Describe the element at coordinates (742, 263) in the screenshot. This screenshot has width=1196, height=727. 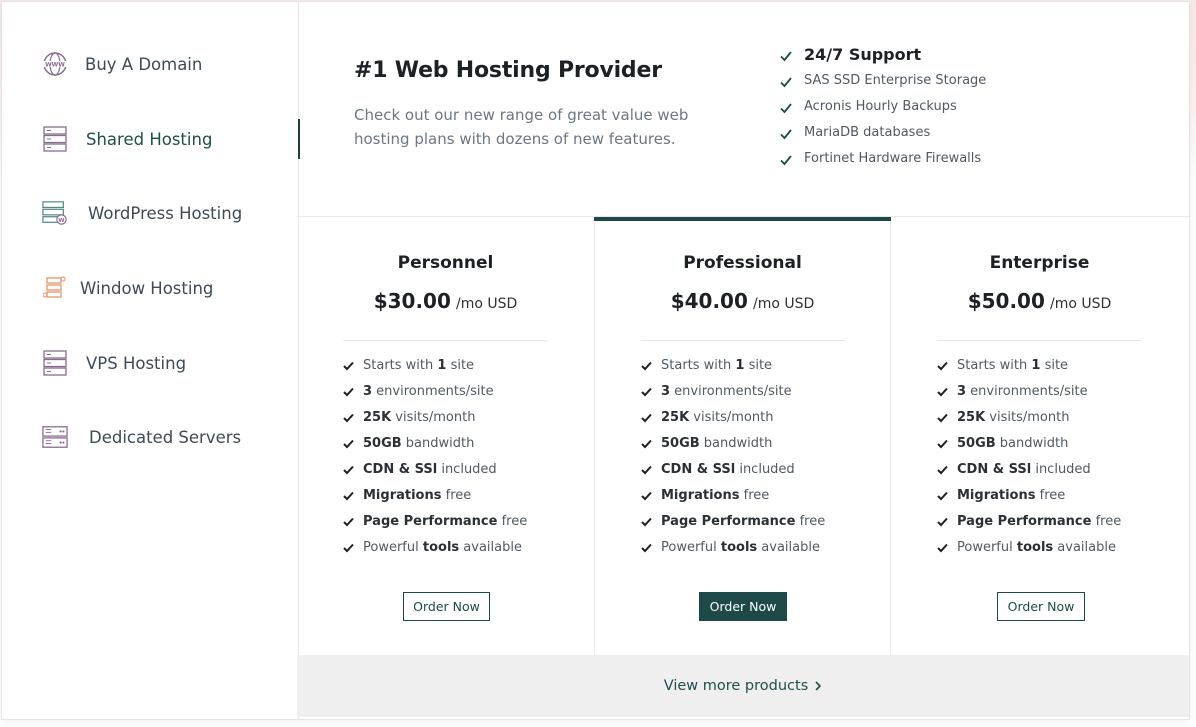
I see `plan-name: Professional` at that location.